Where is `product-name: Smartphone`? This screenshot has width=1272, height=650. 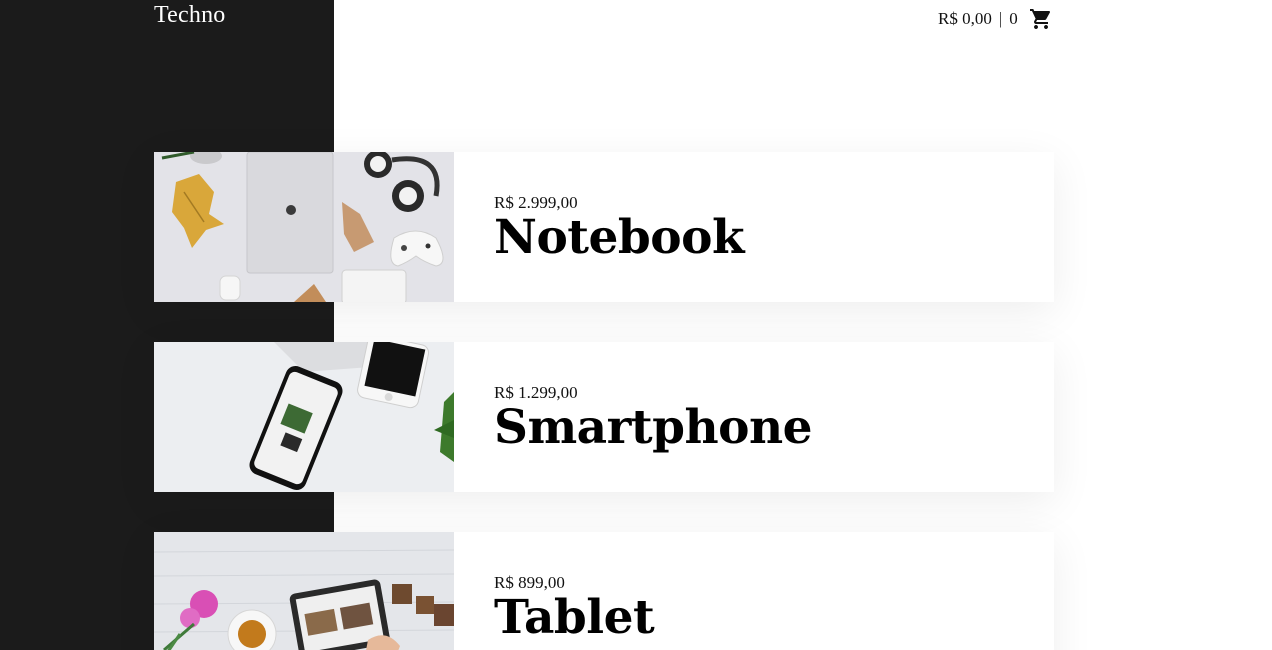 product-name: Smartphone is located at coordinates (653, 428).